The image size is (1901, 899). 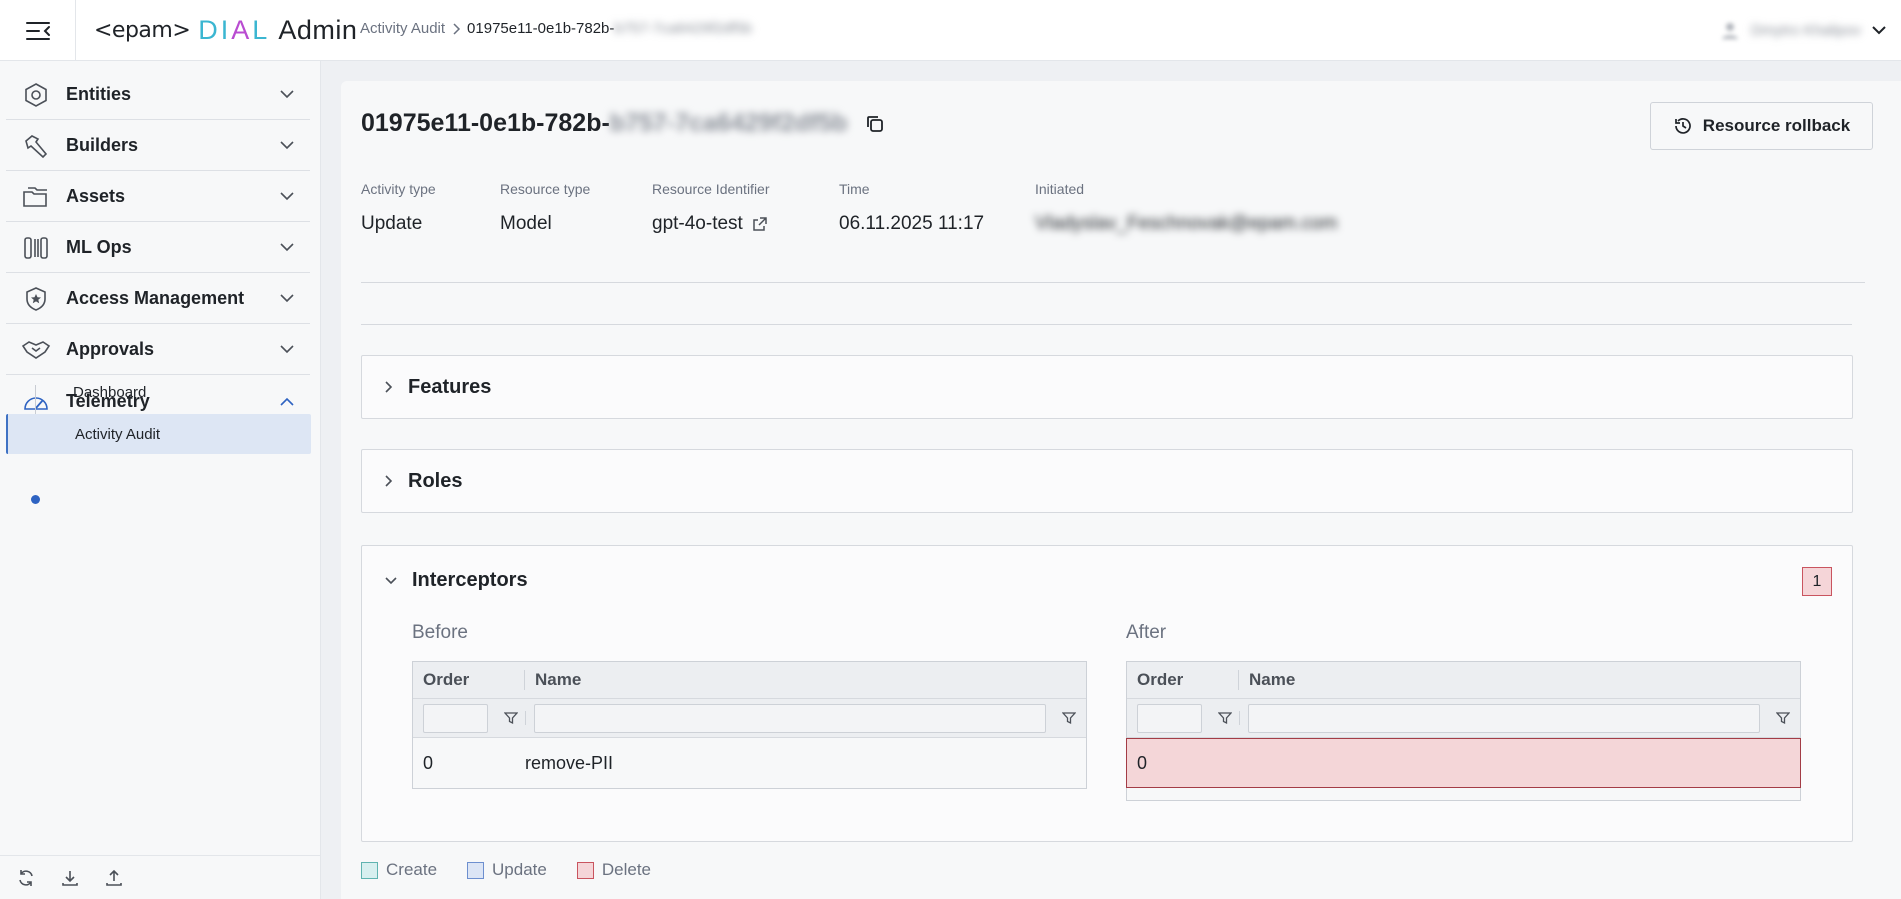 I want to click on meta-value: Vladyslav_Feschnovak@epam.com, so click(x=1186, y=223).